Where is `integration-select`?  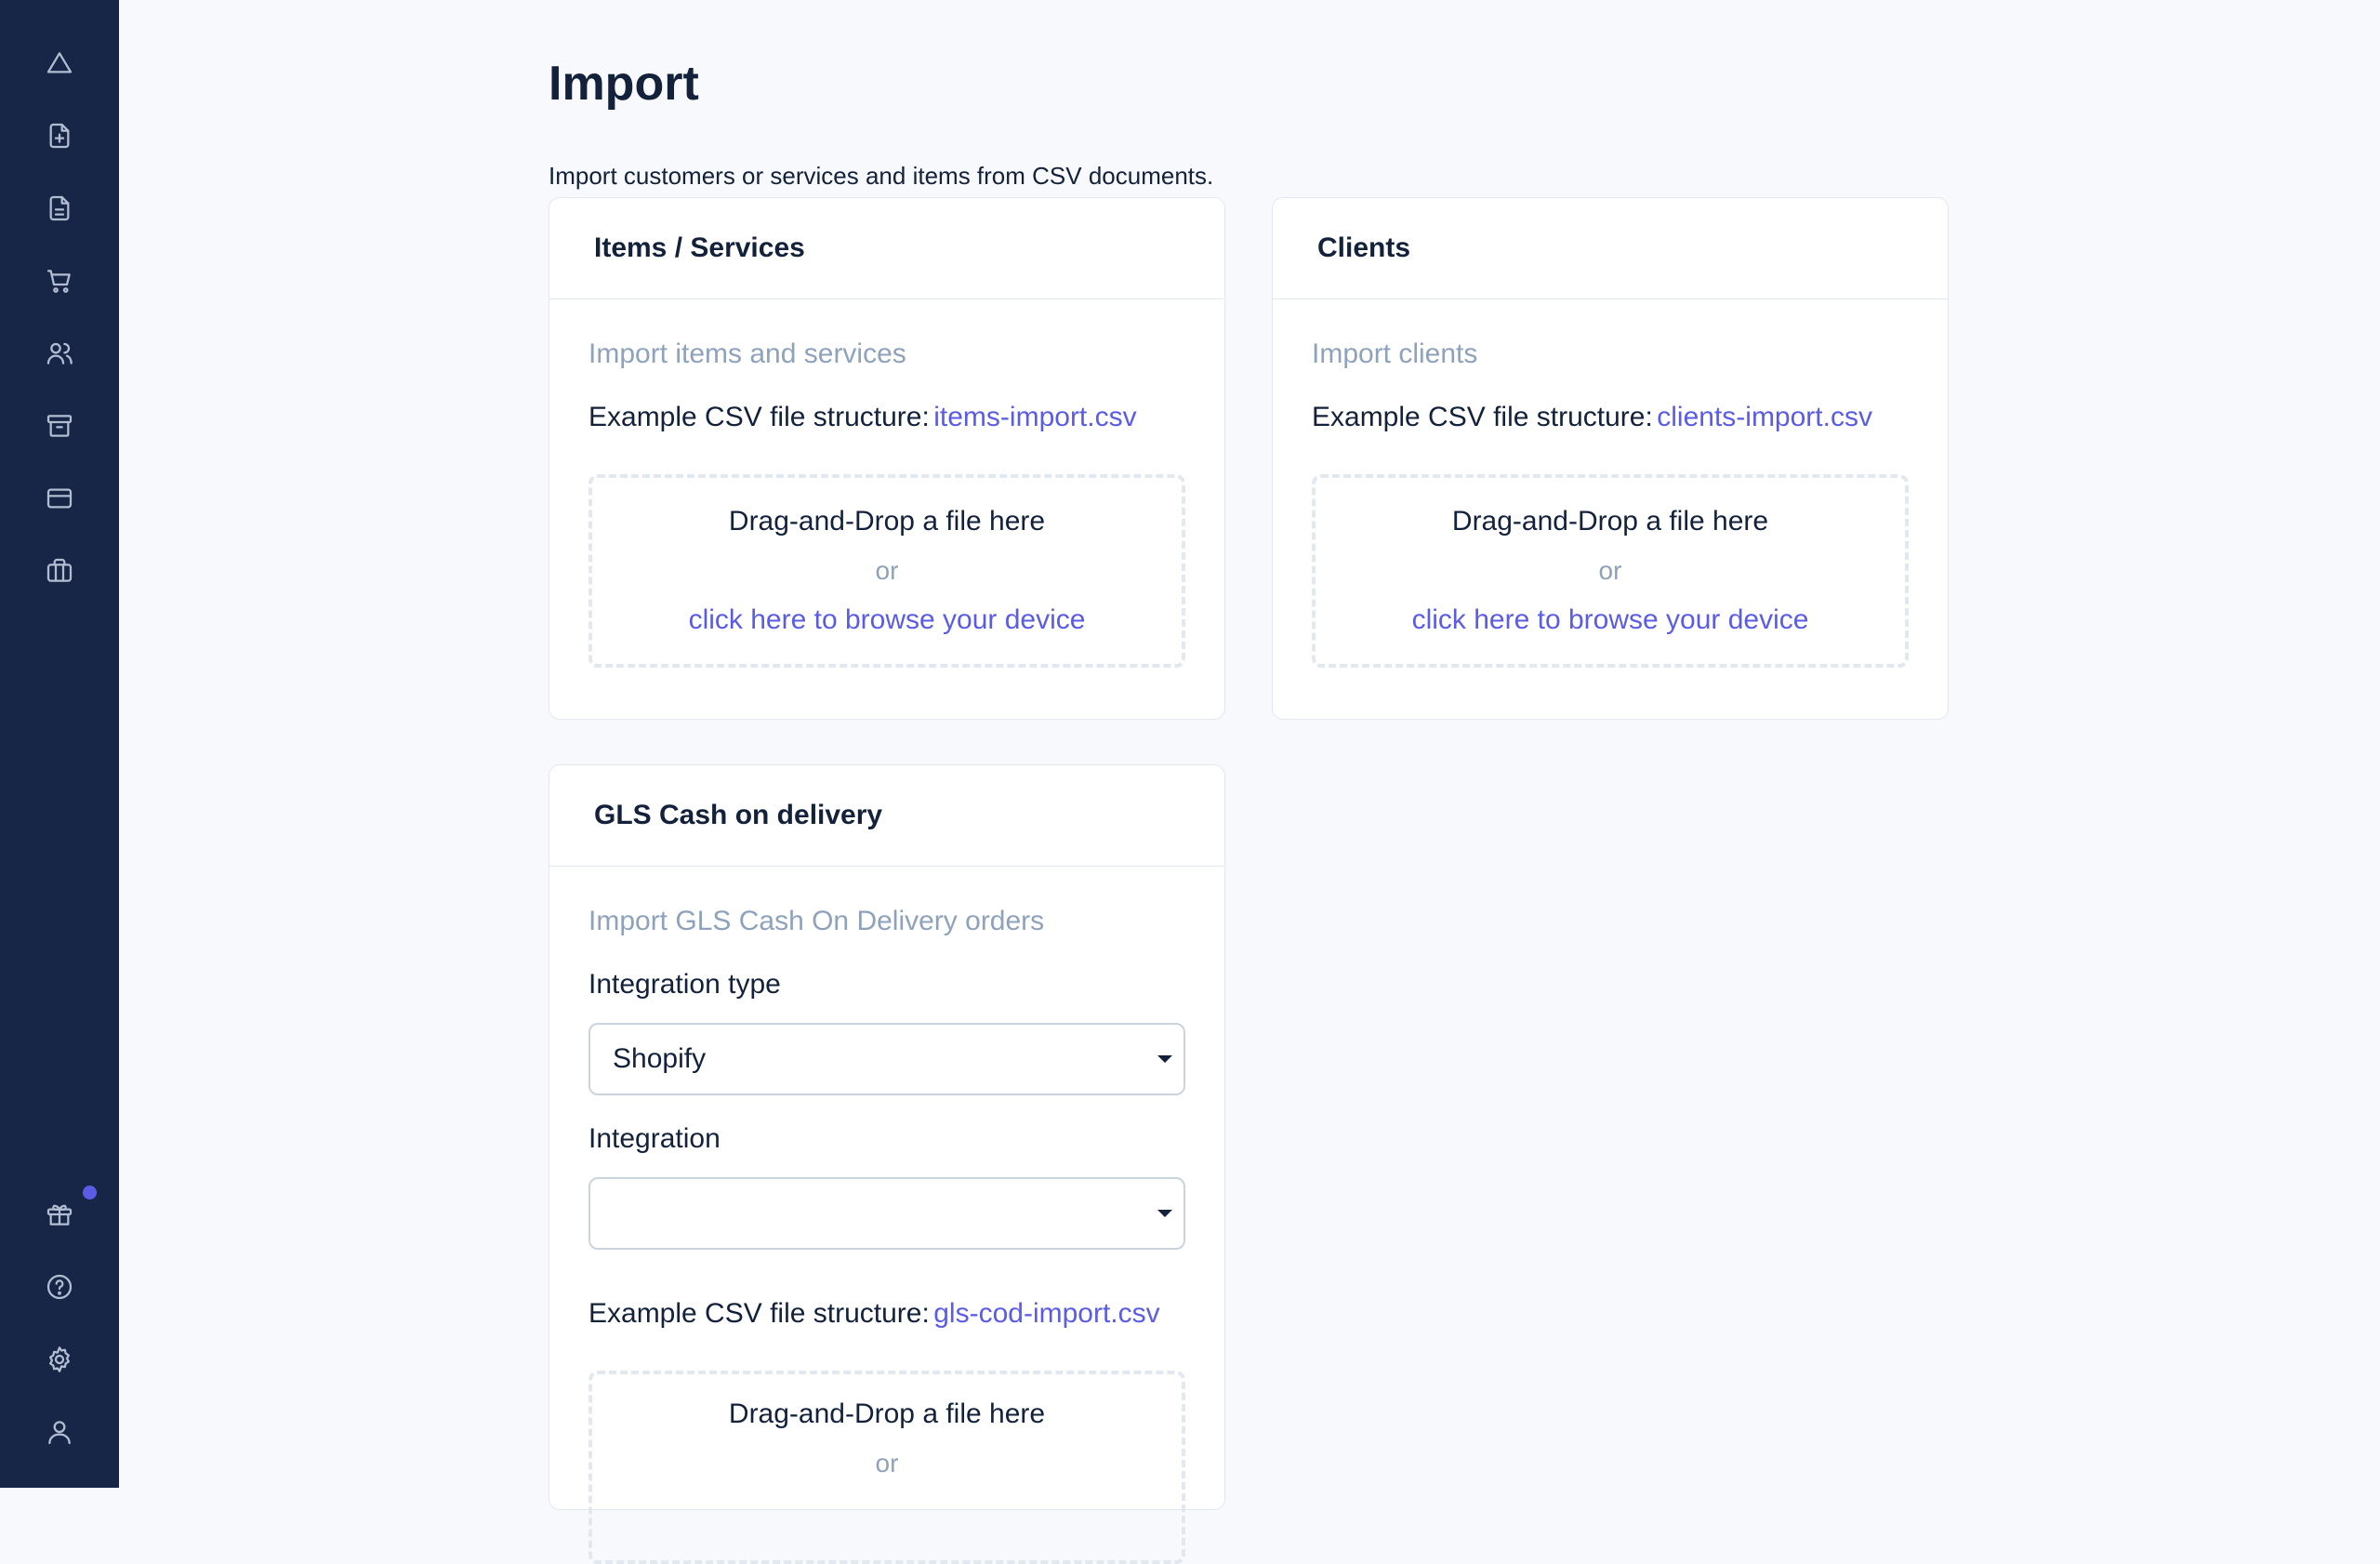 integration-select is located at coordinates (886, 1214).